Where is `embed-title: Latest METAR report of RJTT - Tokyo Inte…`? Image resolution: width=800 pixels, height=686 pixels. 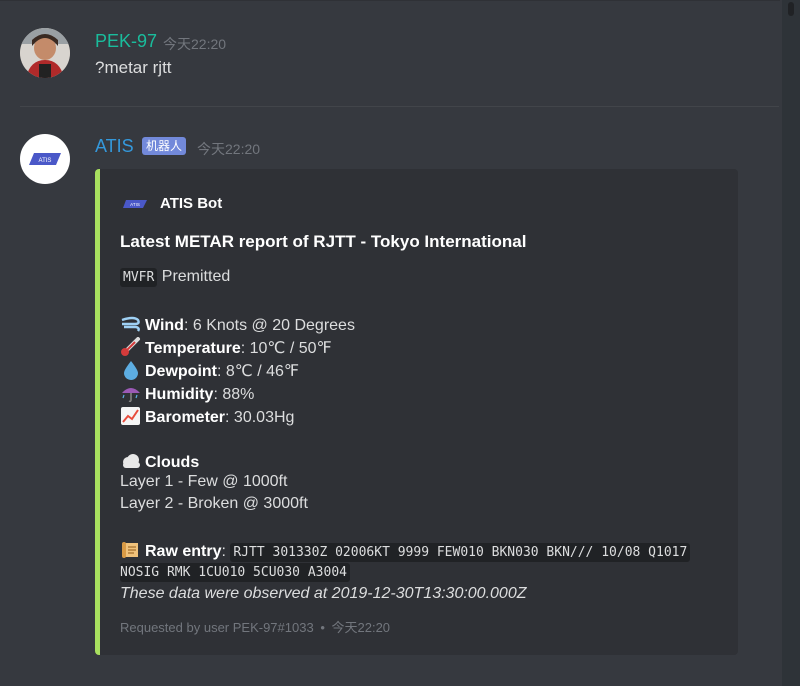
embed-title: Latest METAR report of RJTT - Tokyo Inte… is located at coordinates (323, 241).